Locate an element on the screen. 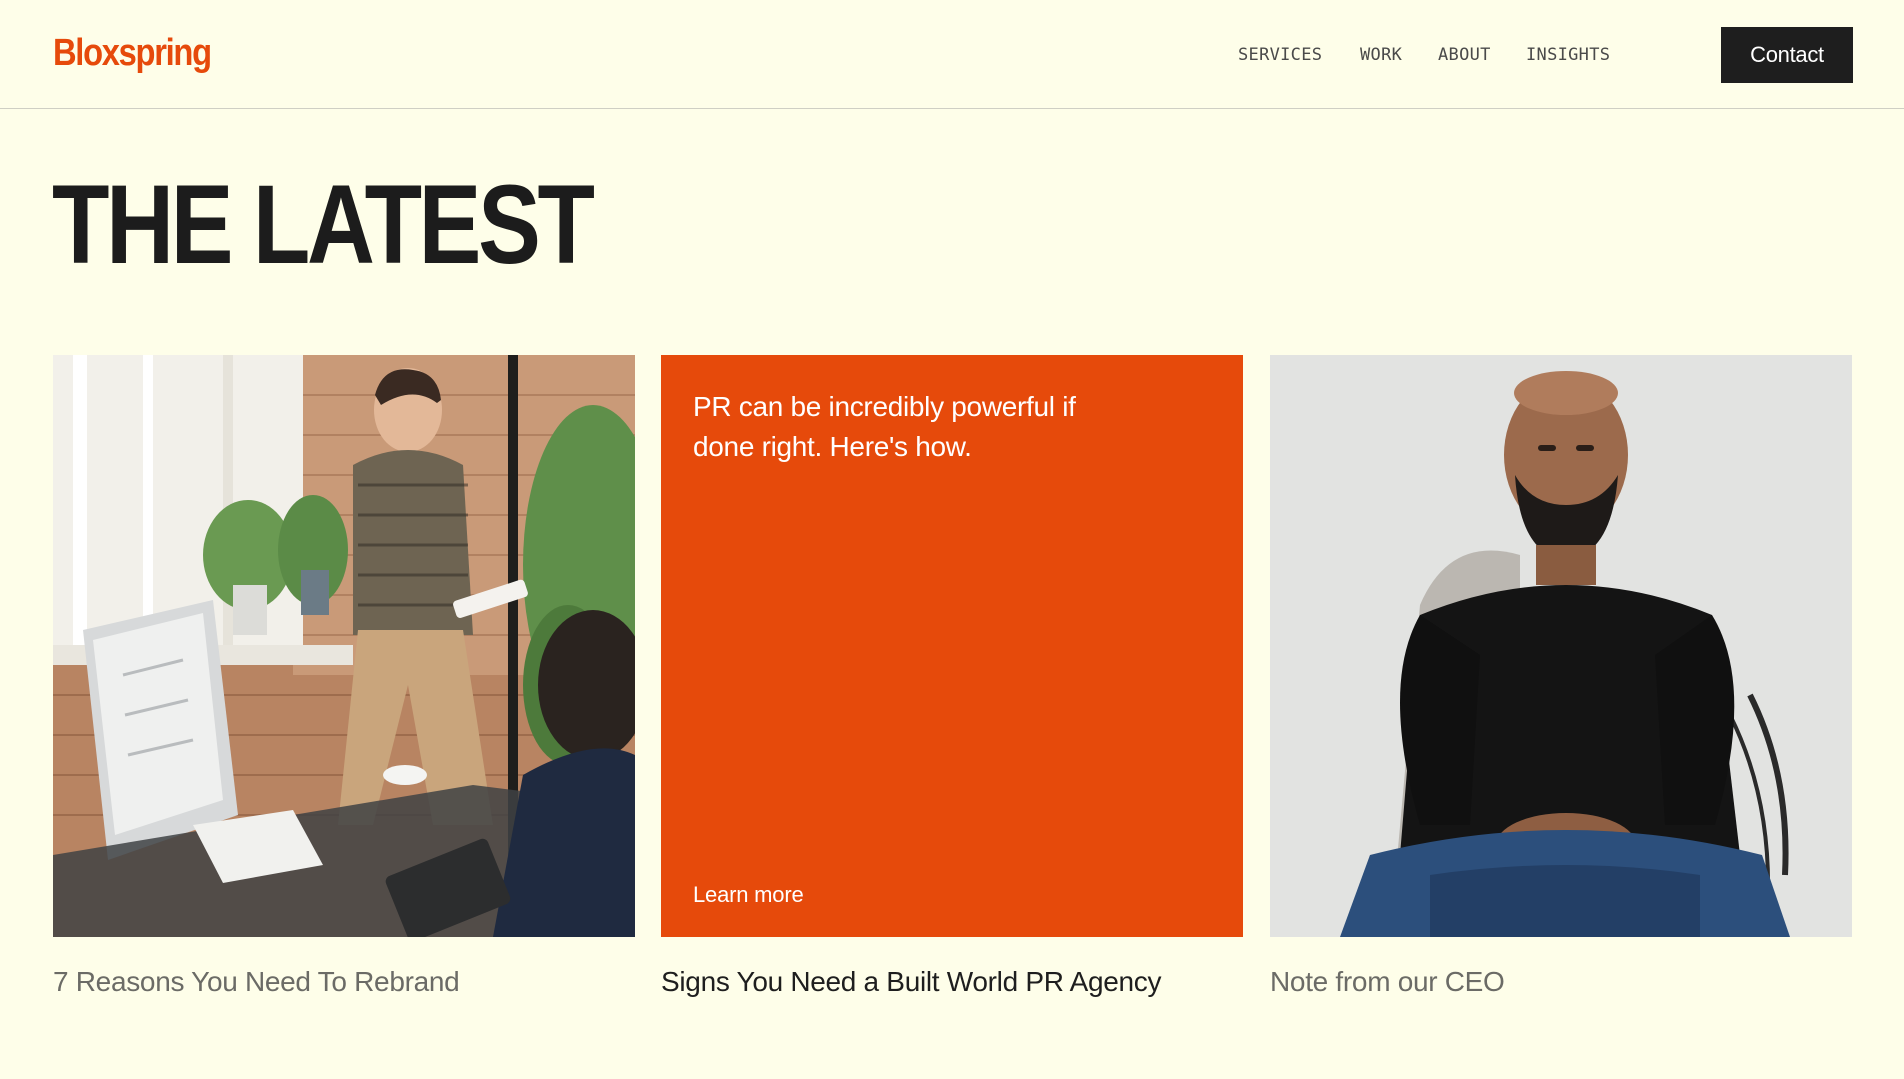  nav-item-insights: INSIGHTS is located at coordinates (1568, 55).